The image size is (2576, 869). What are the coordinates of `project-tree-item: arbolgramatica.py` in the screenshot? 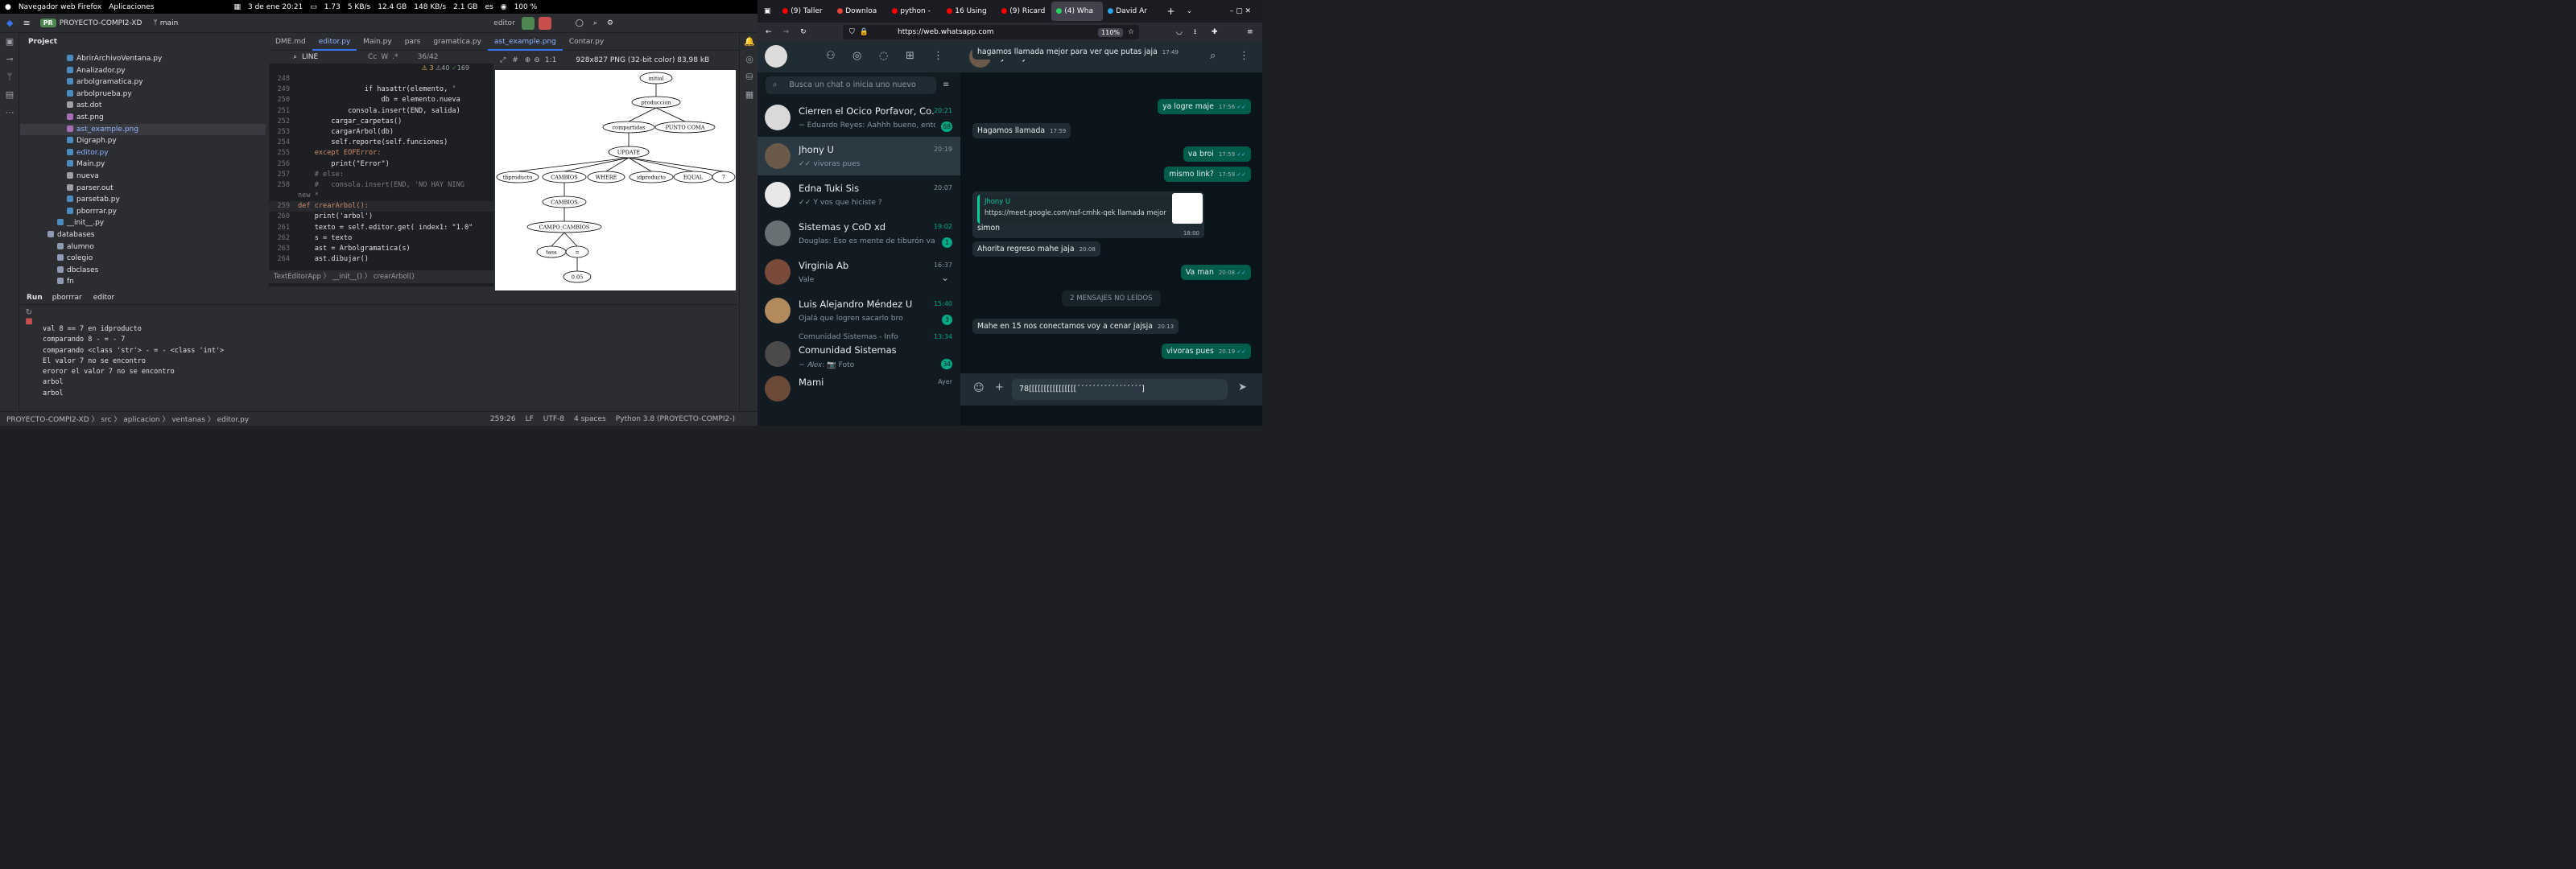 It's located at (143, 82).